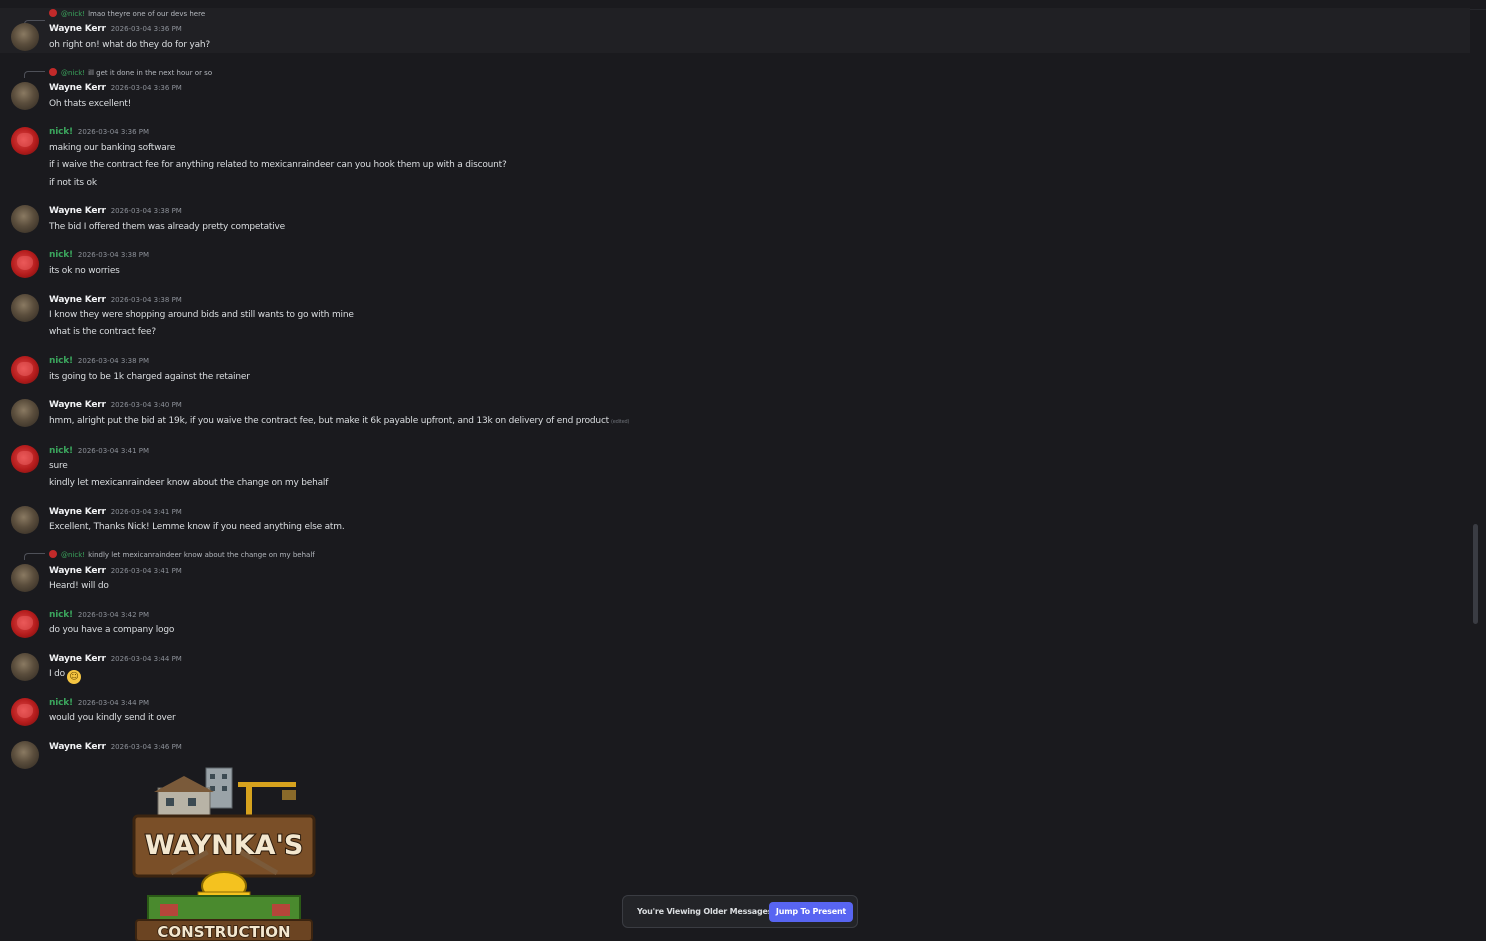 This screenshot has height=941, width=1486. What do you see at coordinates (146, 747) in the screenshot?
I see `timestamp: 2026-03-04 3:46 PM` at bounding box center [146, 747].